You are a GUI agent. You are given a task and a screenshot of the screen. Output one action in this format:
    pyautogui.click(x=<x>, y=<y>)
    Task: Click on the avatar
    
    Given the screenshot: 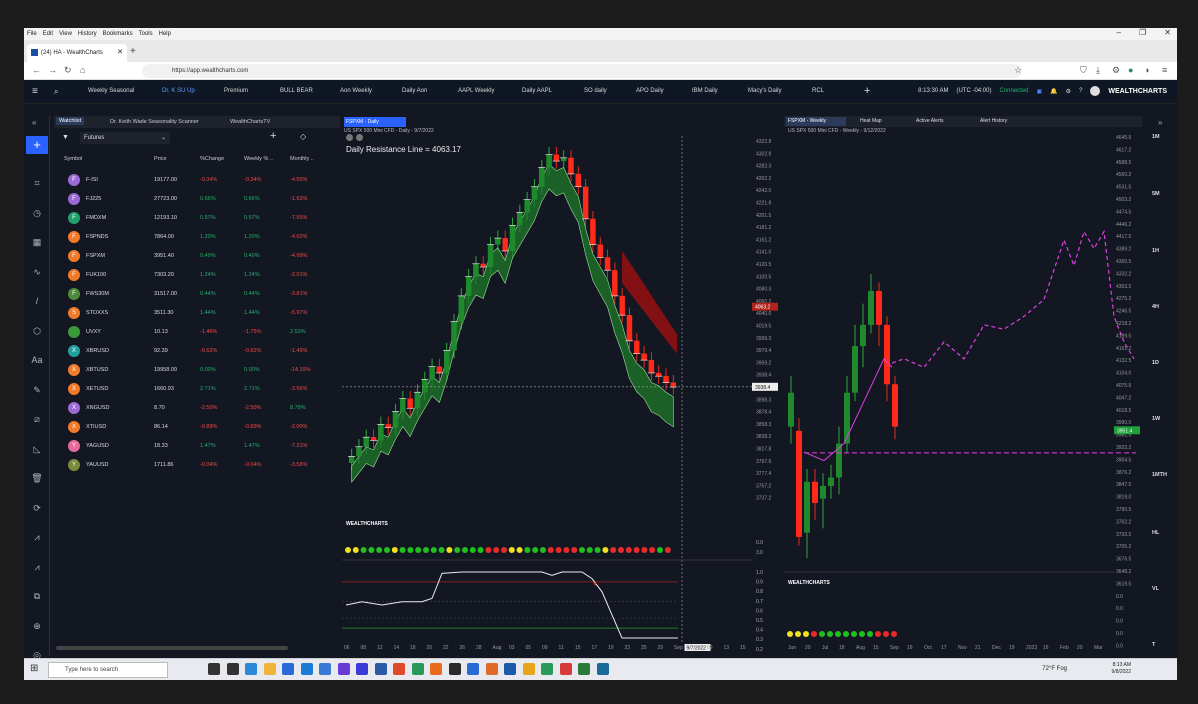 What is the action you would take?
    pyautogui.click(x=1095, y=91)
    